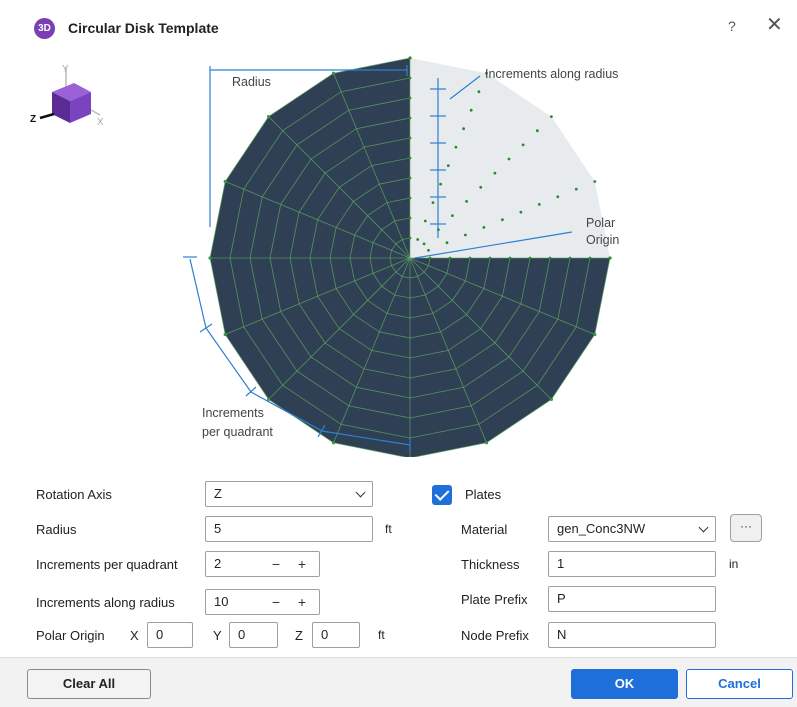 The image size is (797, 707). What do you see at coordinates (221, 601) in the screenshot?
I see `increments-along-radius-value: 10` at bounding box center [221, 601].